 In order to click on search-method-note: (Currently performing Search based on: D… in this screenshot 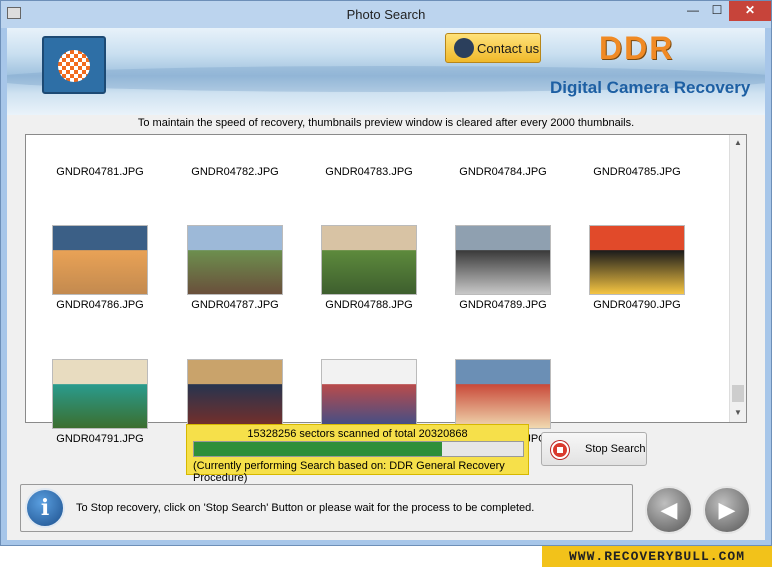, I will do `click(349, 472)`.